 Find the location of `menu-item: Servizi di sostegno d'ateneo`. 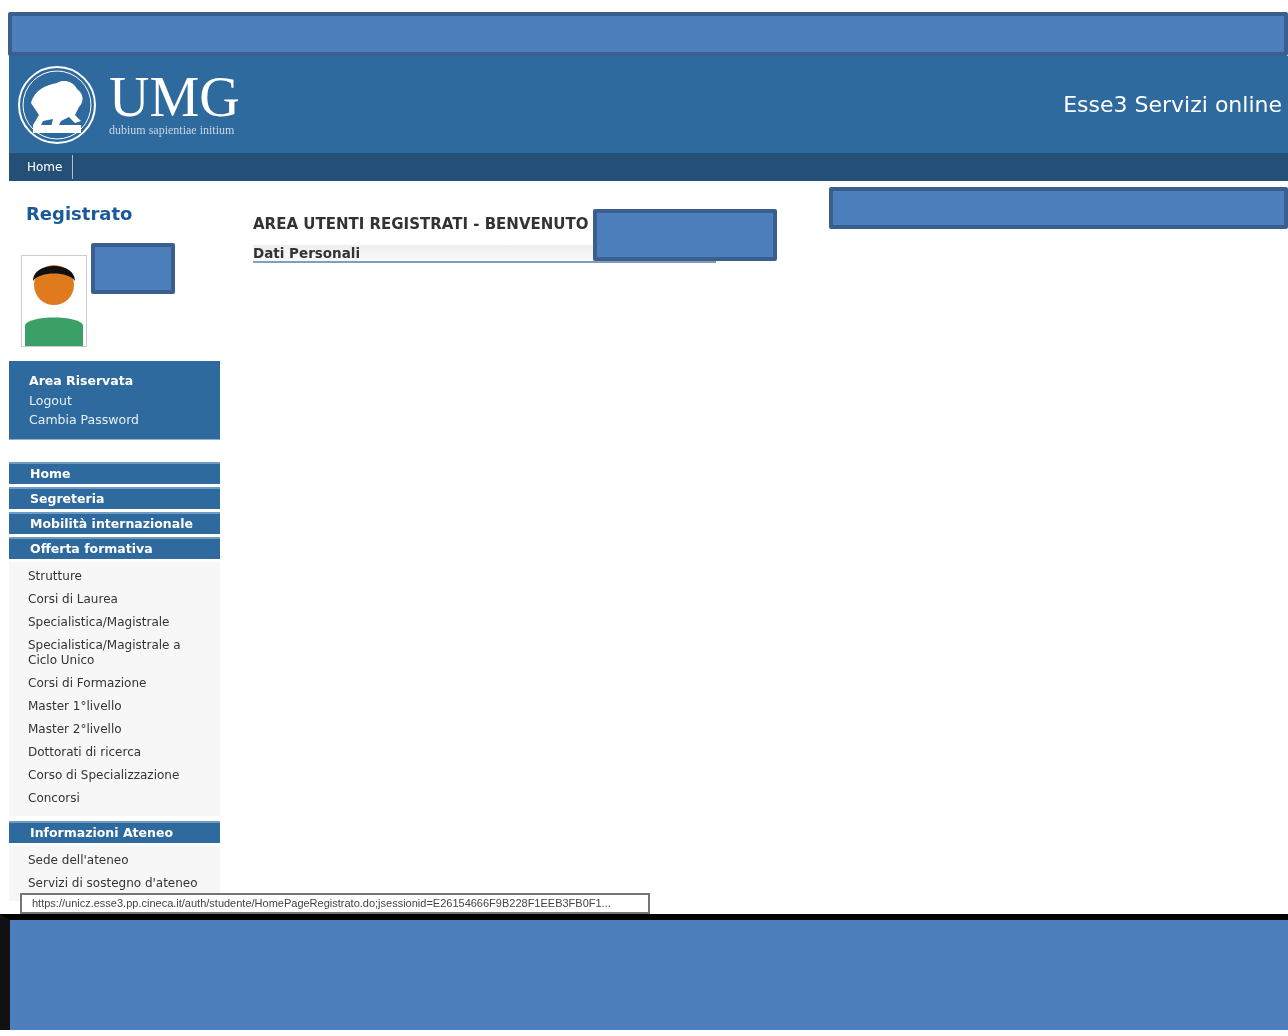

menu-item: Servizi di sostegno d'ateneo is located at coordinates (124, 883).